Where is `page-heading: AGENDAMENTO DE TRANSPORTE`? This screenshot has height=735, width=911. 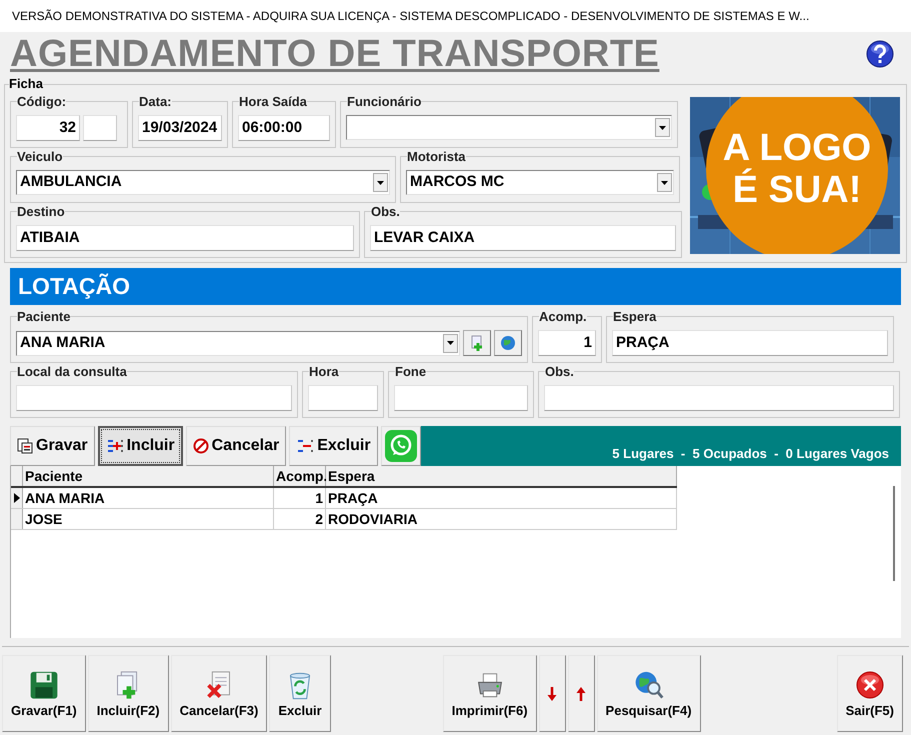 page-heading: AGENDAMENTO DE TRANSPORTE is located at coordinates (335, 54).